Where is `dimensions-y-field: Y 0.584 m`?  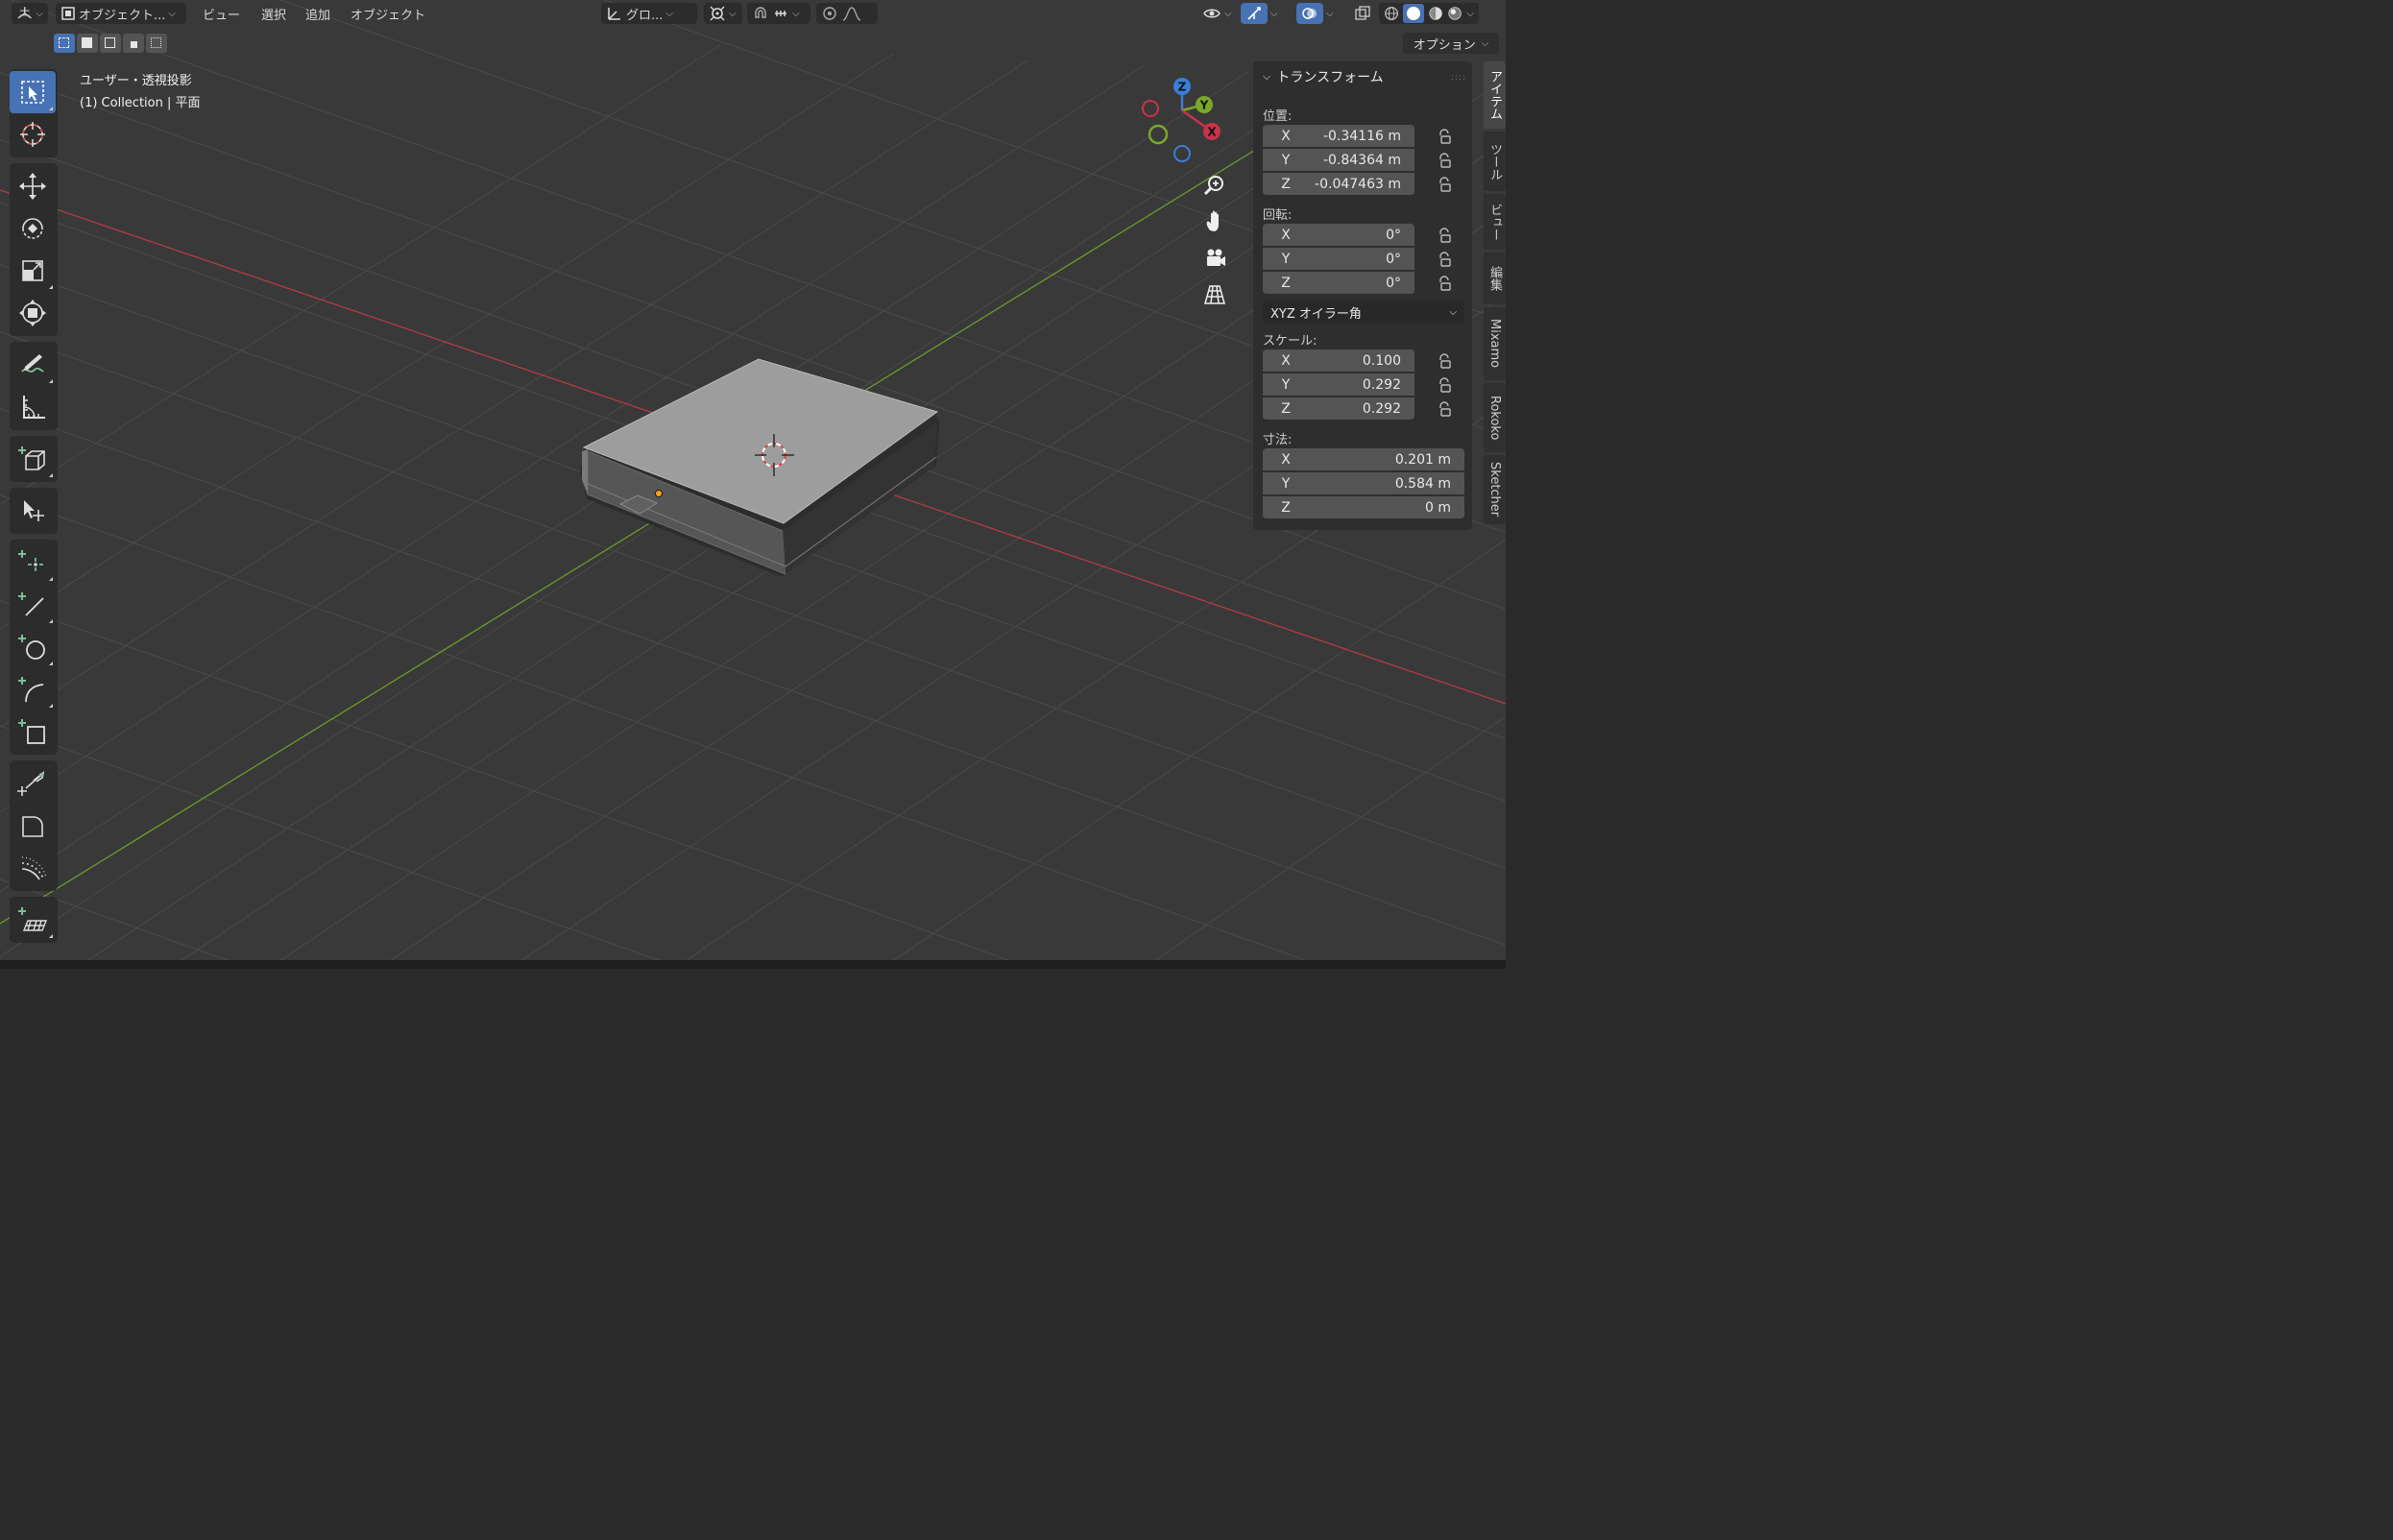
dimensions-y-field: Y 0.584 m is located at coordinates (1363, 483).